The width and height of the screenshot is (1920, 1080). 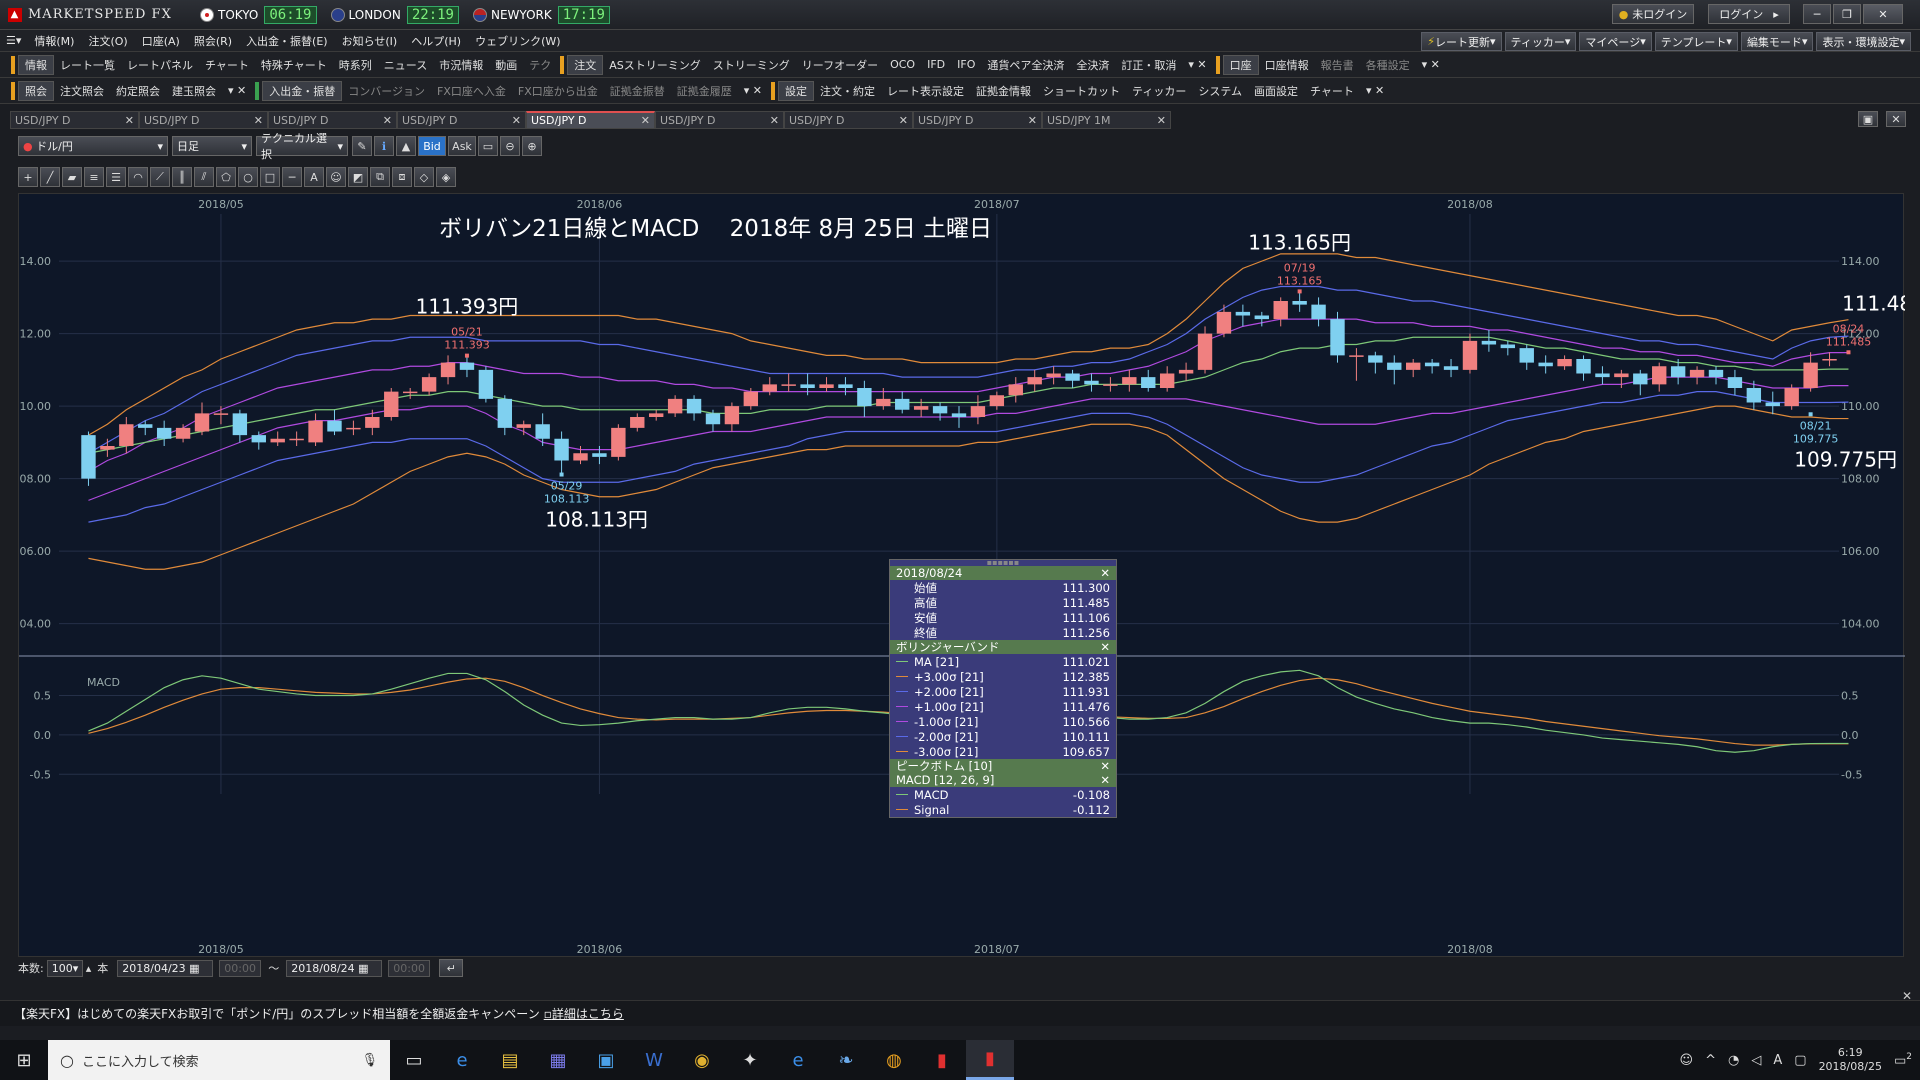 I want to click on feather-icon: ❧, so click(x=846, y=1060).